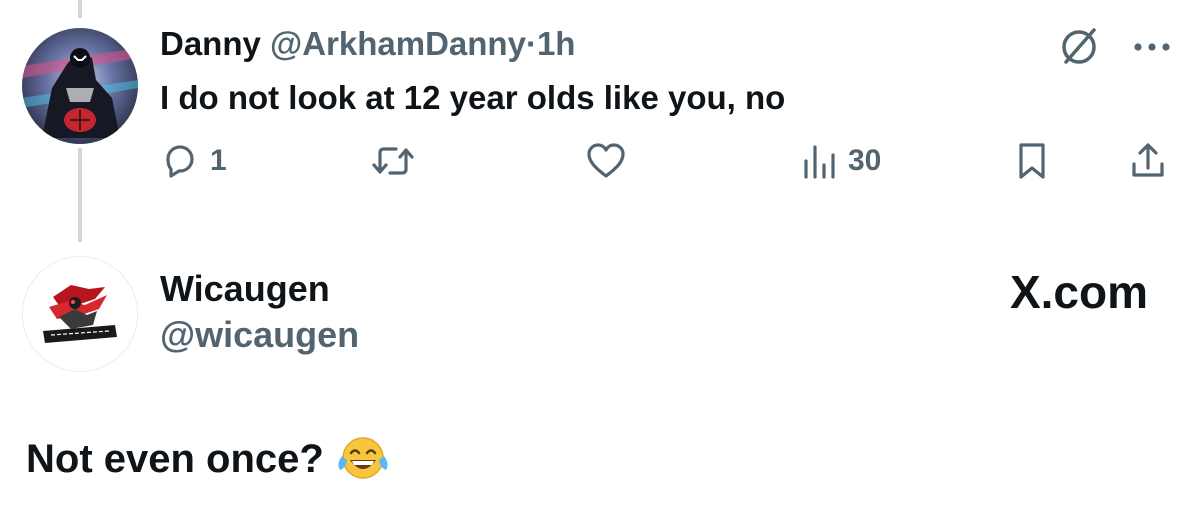 The height and width of the screenshot is (530, 1200). Describe the element at coordinates (606, 161) in the screenshot. I see `like-icon` at that location.